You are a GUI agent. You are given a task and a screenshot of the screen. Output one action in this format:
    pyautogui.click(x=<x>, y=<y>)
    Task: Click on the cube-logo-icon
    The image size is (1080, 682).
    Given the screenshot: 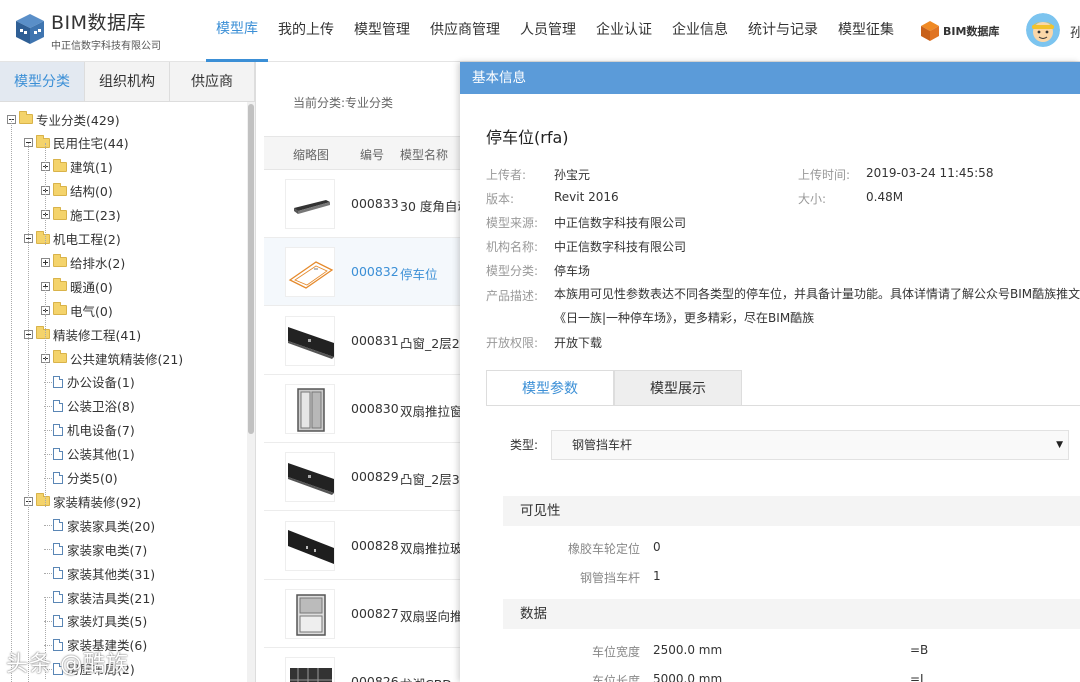 What is the action you would take?
    pyautogui.click(x=30, y=29)
    